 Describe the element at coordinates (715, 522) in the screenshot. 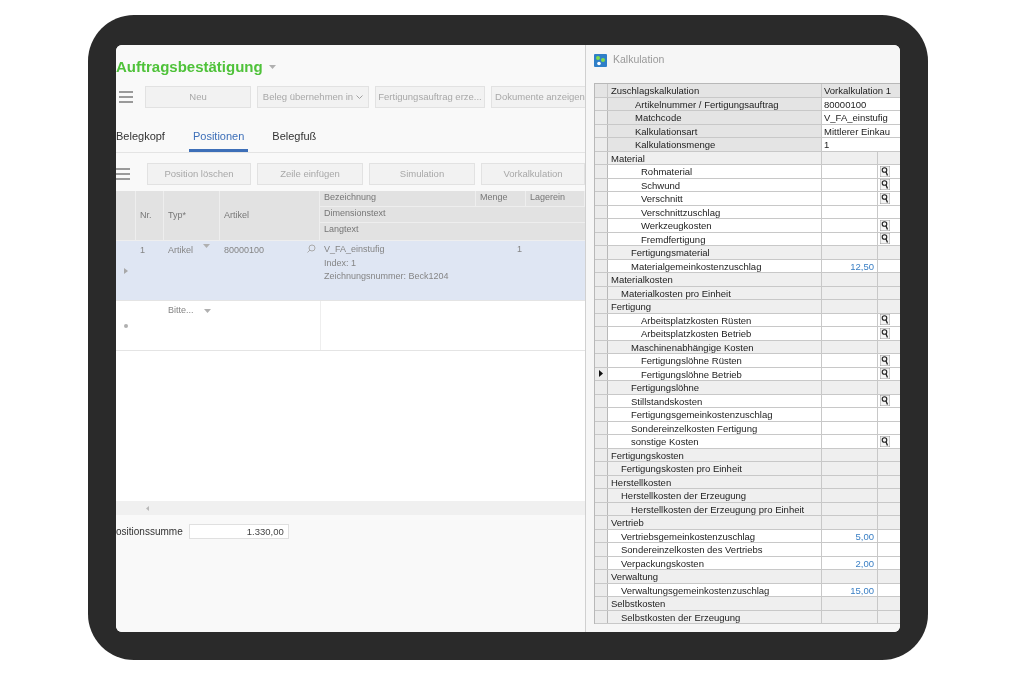

I see `cost-label: Vertrieb` at that location.